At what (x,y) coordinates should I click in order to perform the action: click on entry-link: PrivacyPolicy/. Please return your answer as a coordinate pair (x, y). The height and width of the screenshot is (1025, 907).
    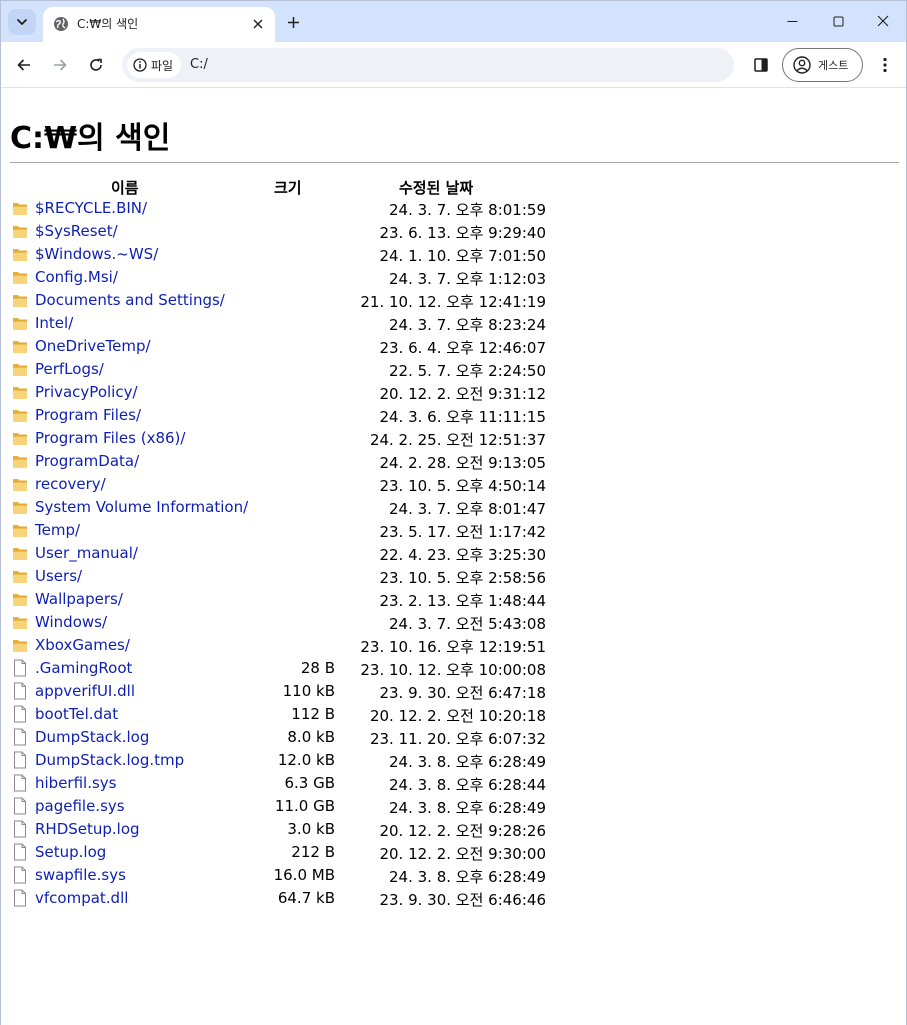
    Looking at the image, I should click on (86, 392).